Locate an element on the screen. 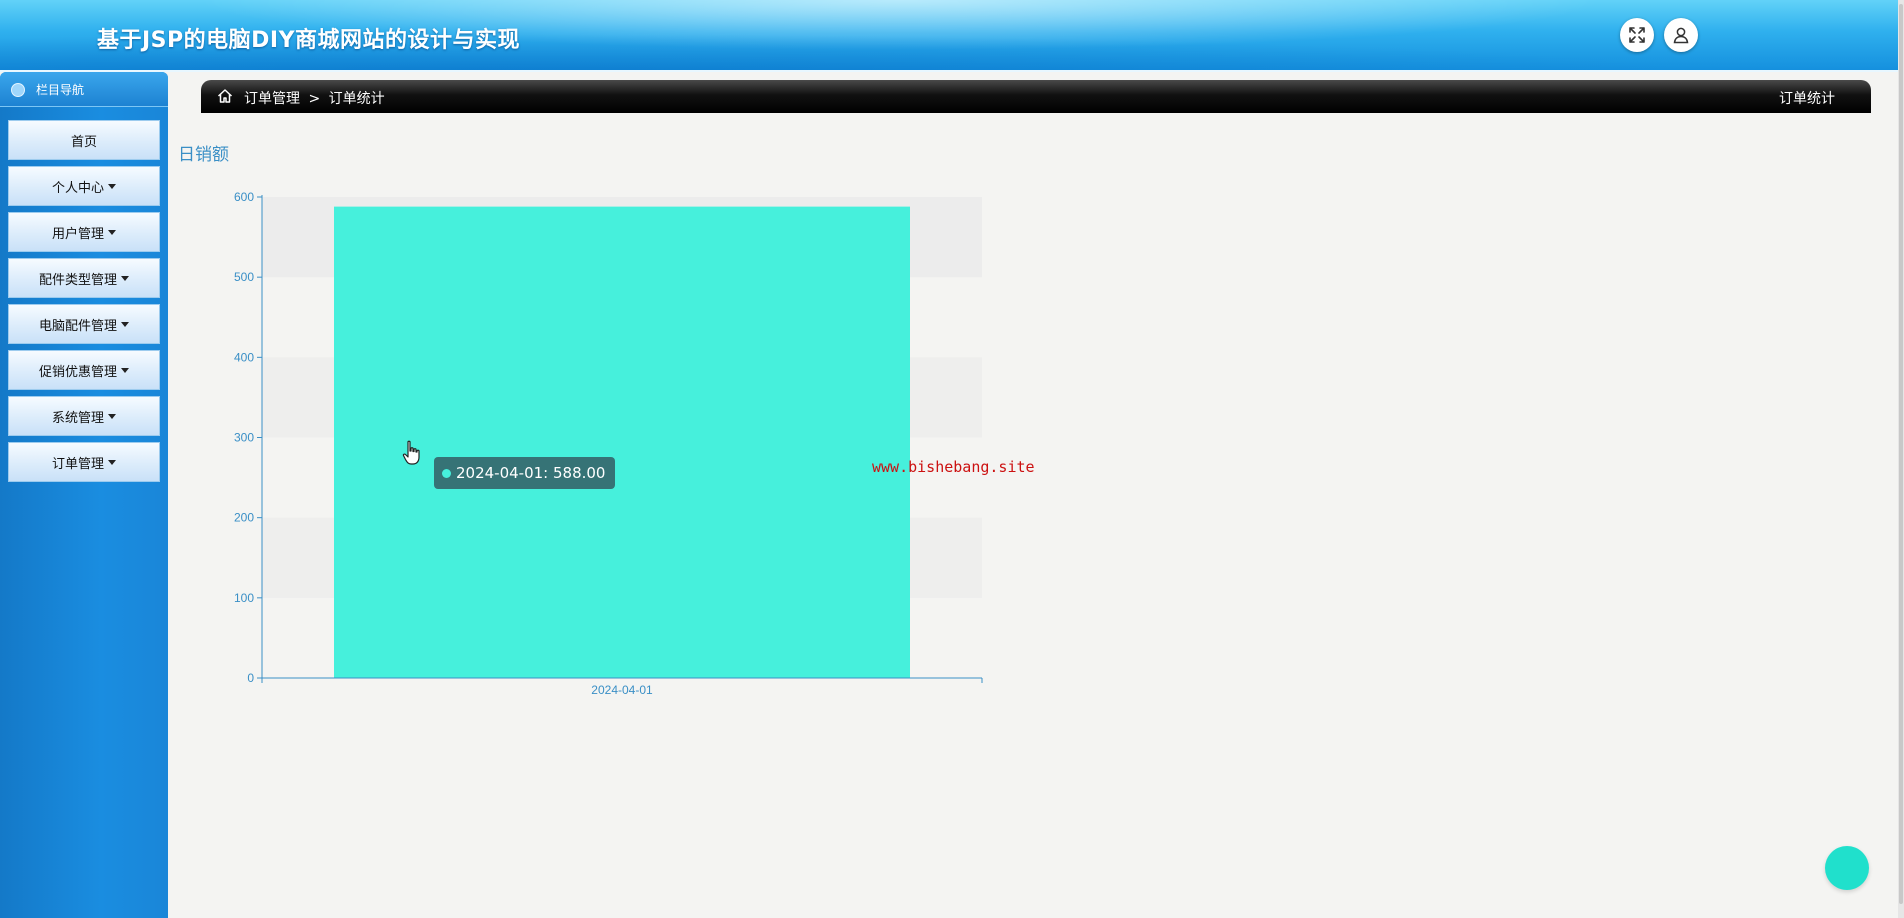  sidebar-item-label: 用户管理 is located at coordinates (77, 234).